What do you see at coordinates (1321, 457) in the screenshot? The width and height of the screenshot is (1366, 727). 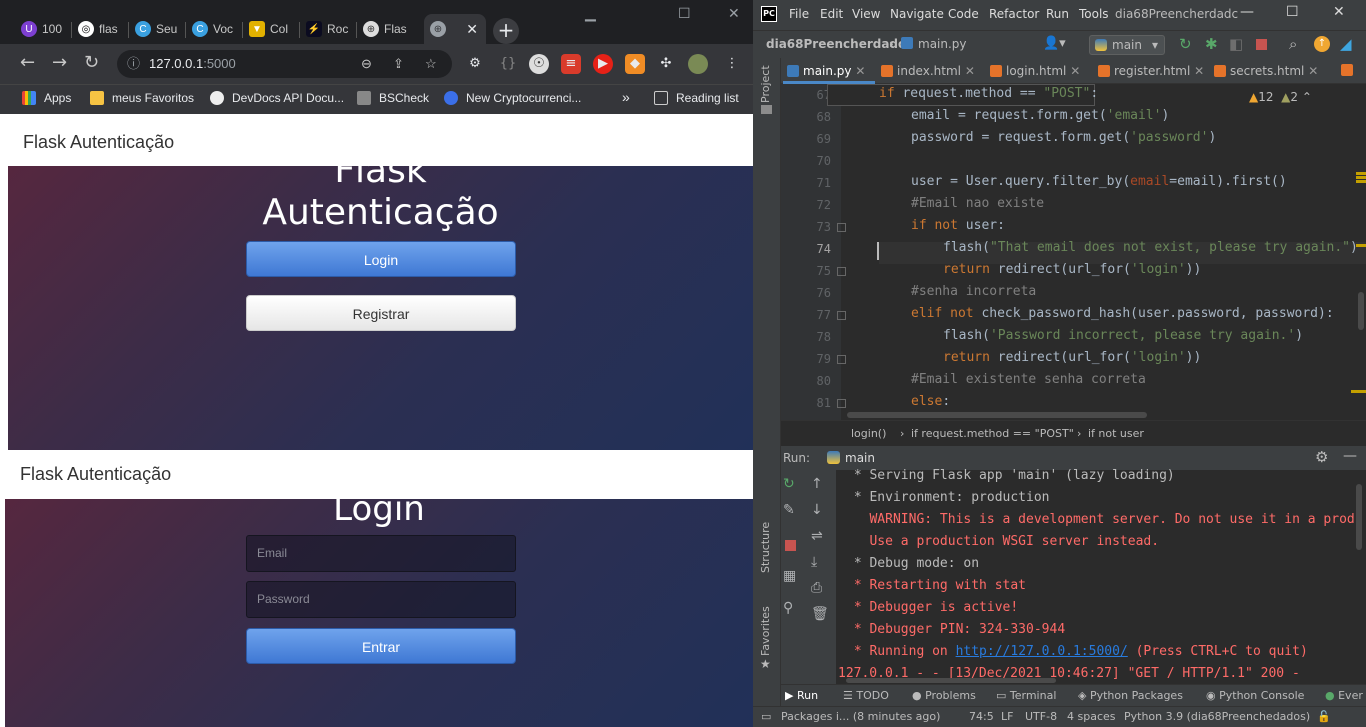 I see `gear-icon: ⚙` at bounding box center [1321, 457].